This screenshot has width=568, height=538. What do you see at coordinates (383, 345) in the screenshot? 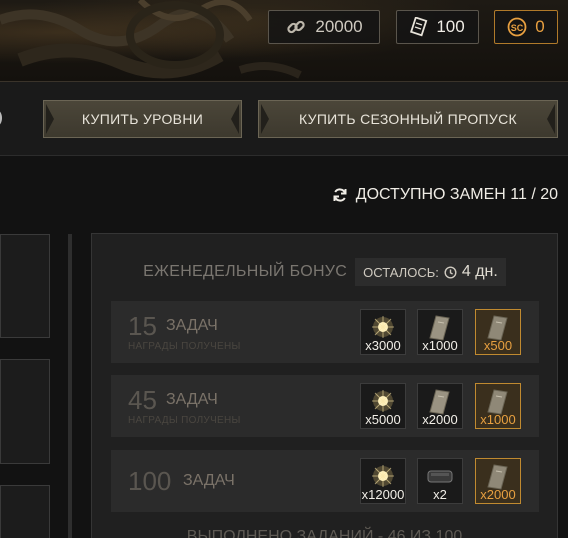
I see `reward-qty: x3000` at bounding box center [383, 345].